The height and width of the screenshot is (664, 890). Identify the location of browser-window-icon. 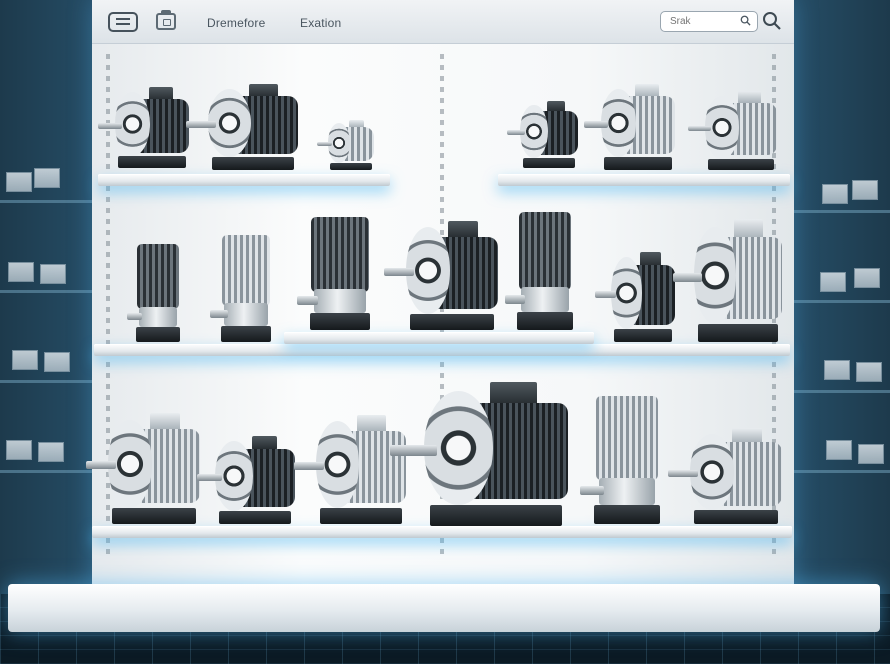
(166, 20).